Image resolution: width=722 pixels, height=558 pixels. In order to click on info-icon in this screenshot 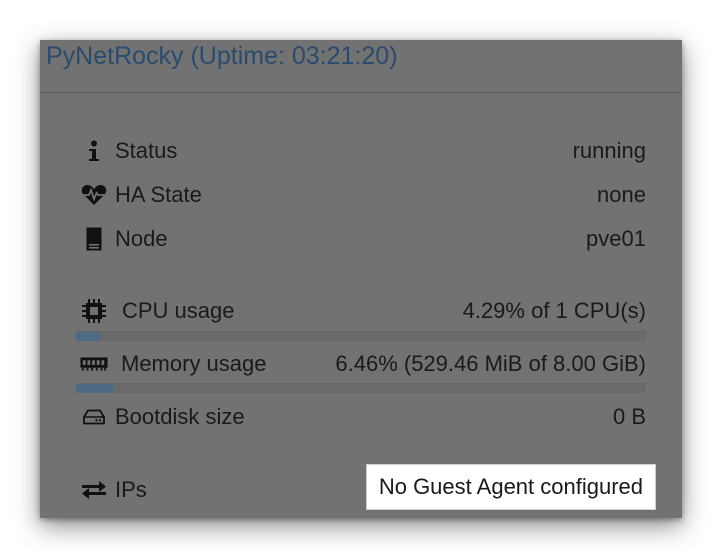, I will do `click(94, 151)`.